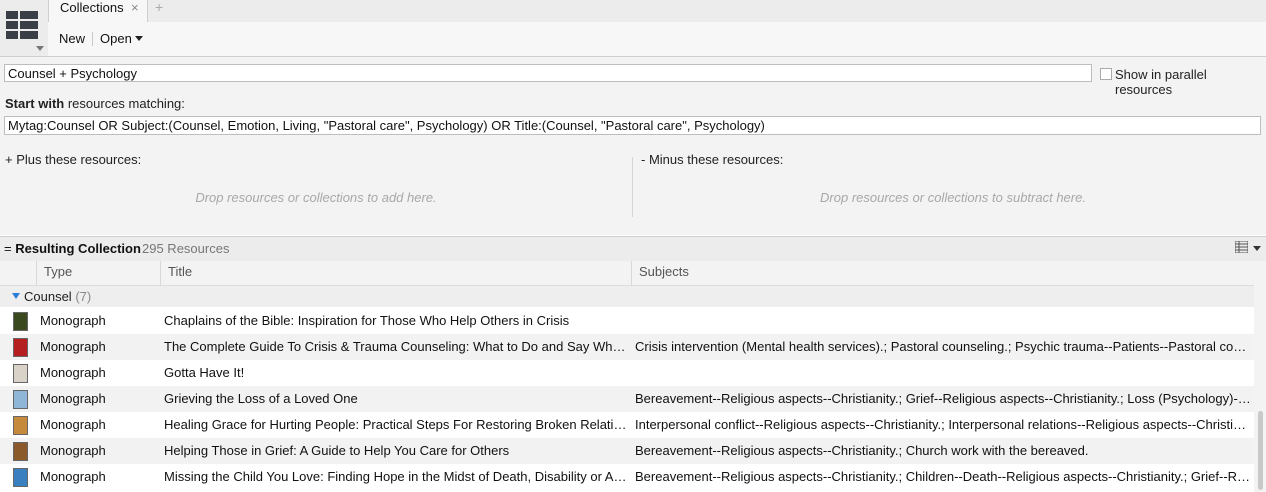 The image size is (1266, 492). I want to click on result-title-text: Resulting Collection, so click(78, 248).